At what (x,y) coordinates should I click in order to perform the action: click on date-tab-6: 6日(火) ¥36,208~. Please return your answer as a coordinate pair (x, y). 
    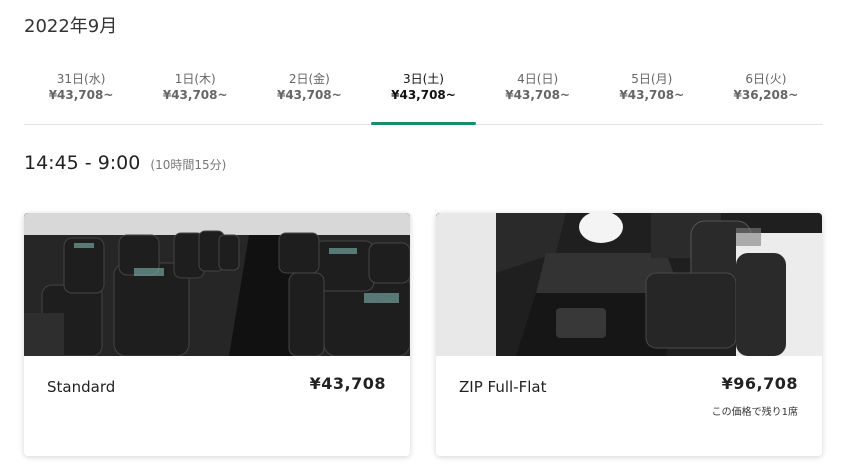
    Looking at the image, I should click on (766, 93).